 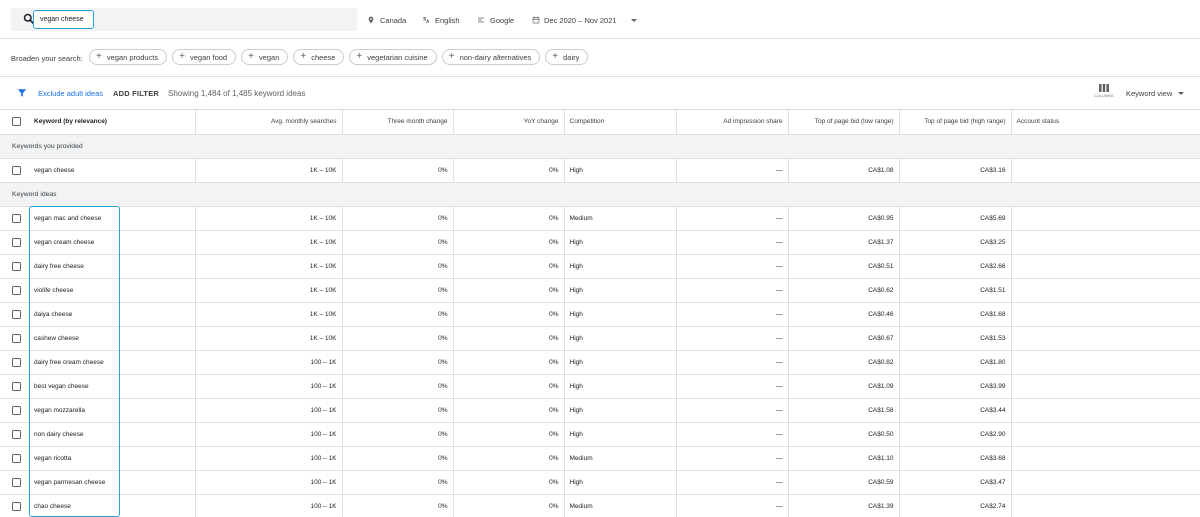 What do you see at coordinates (70, 93) in the screenshot?
I see `exclude-adult-ideas-link: Exclude adult ideas` at bounding box center [70, 93].